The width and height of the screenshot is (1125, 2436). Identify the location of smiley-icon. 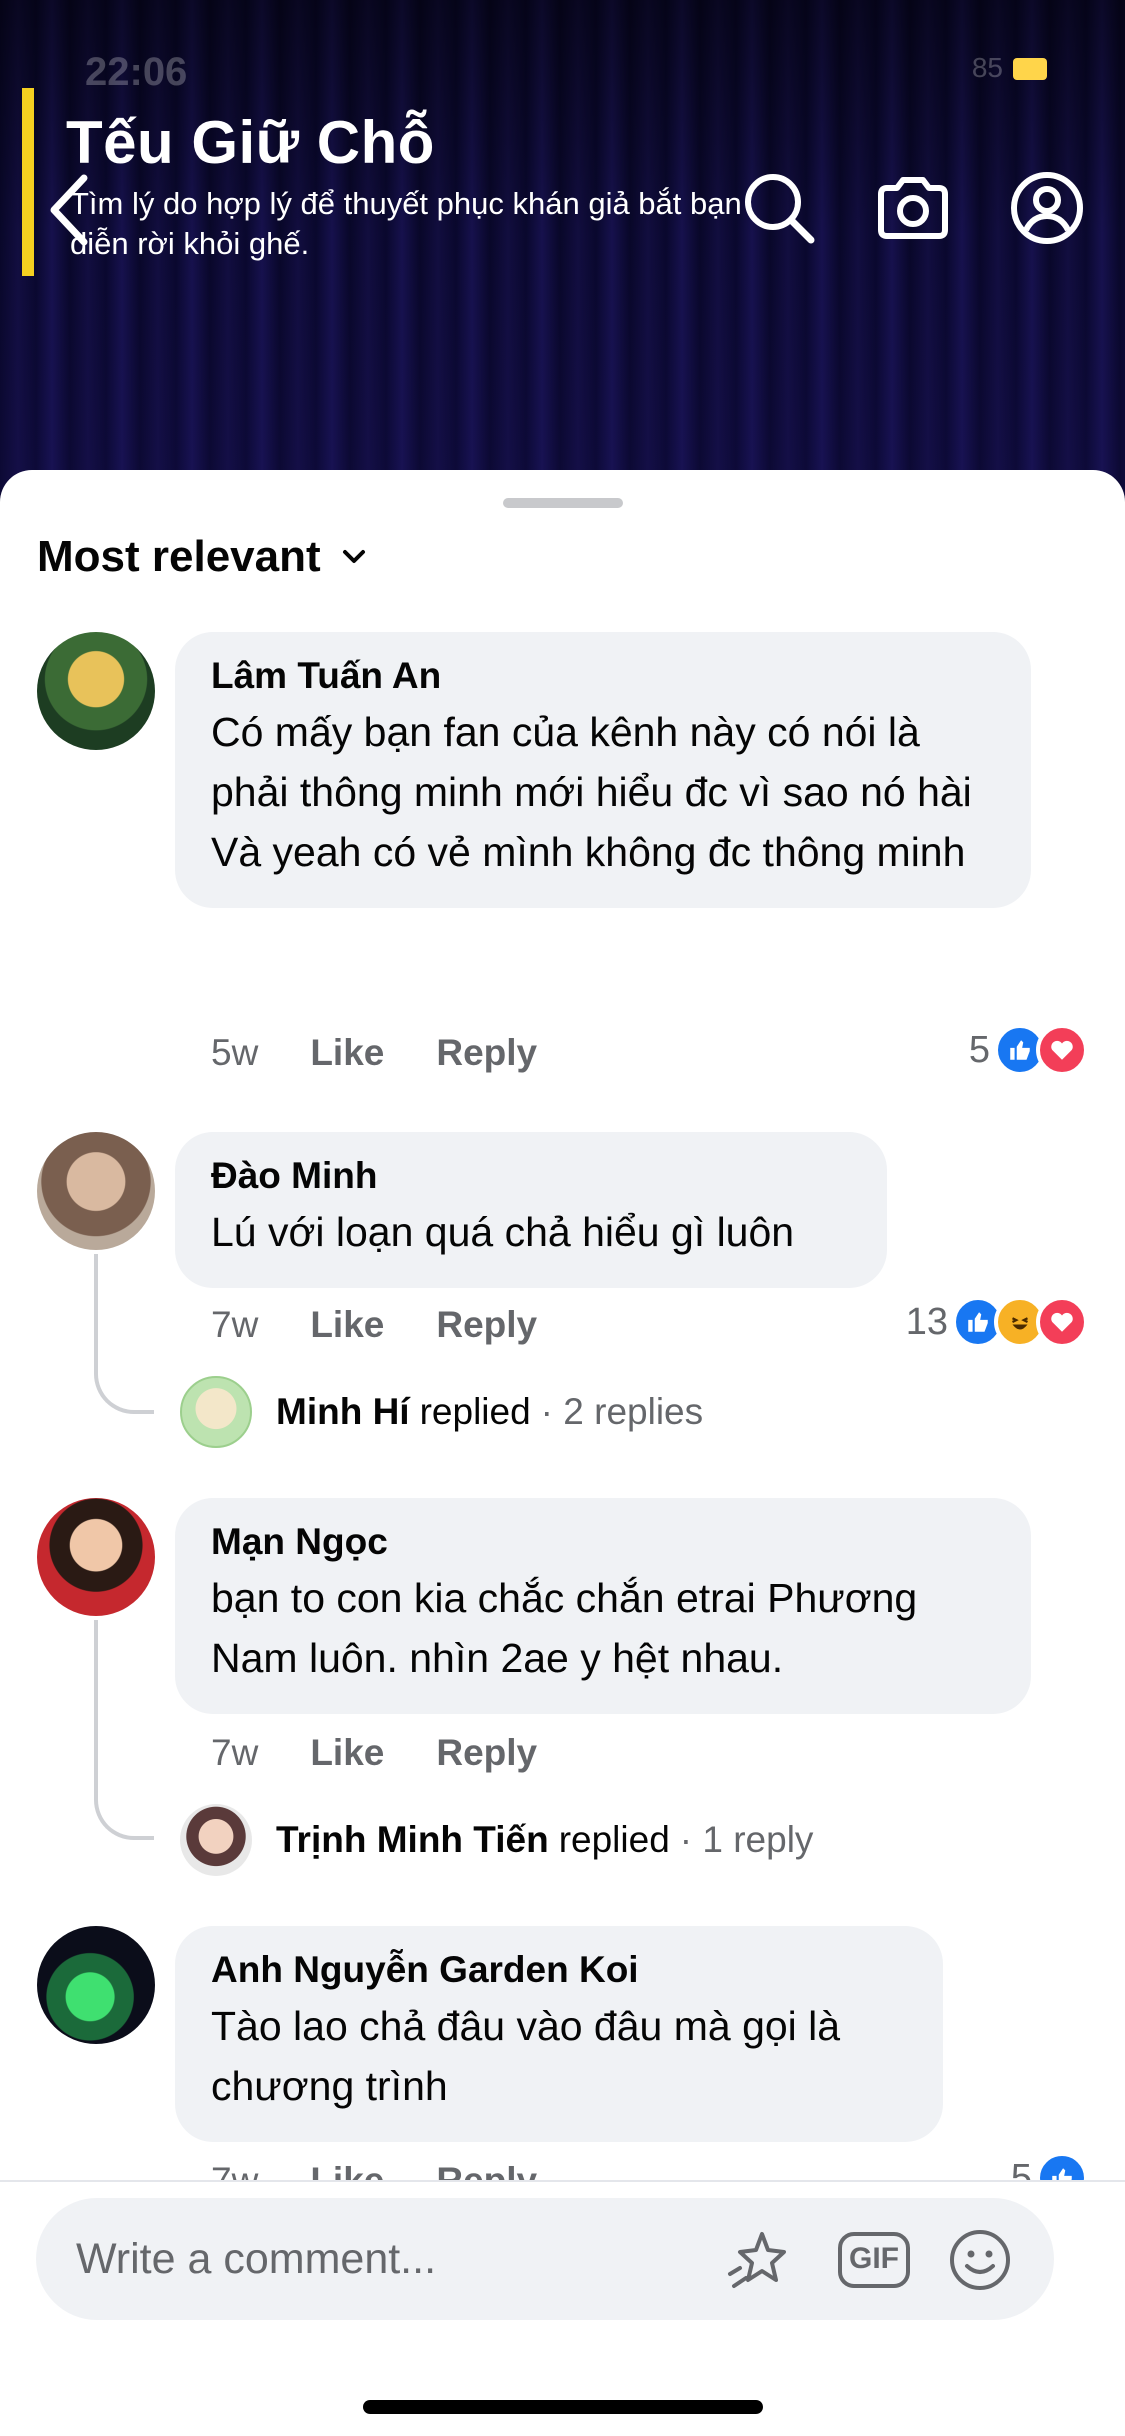
(980, 2260).